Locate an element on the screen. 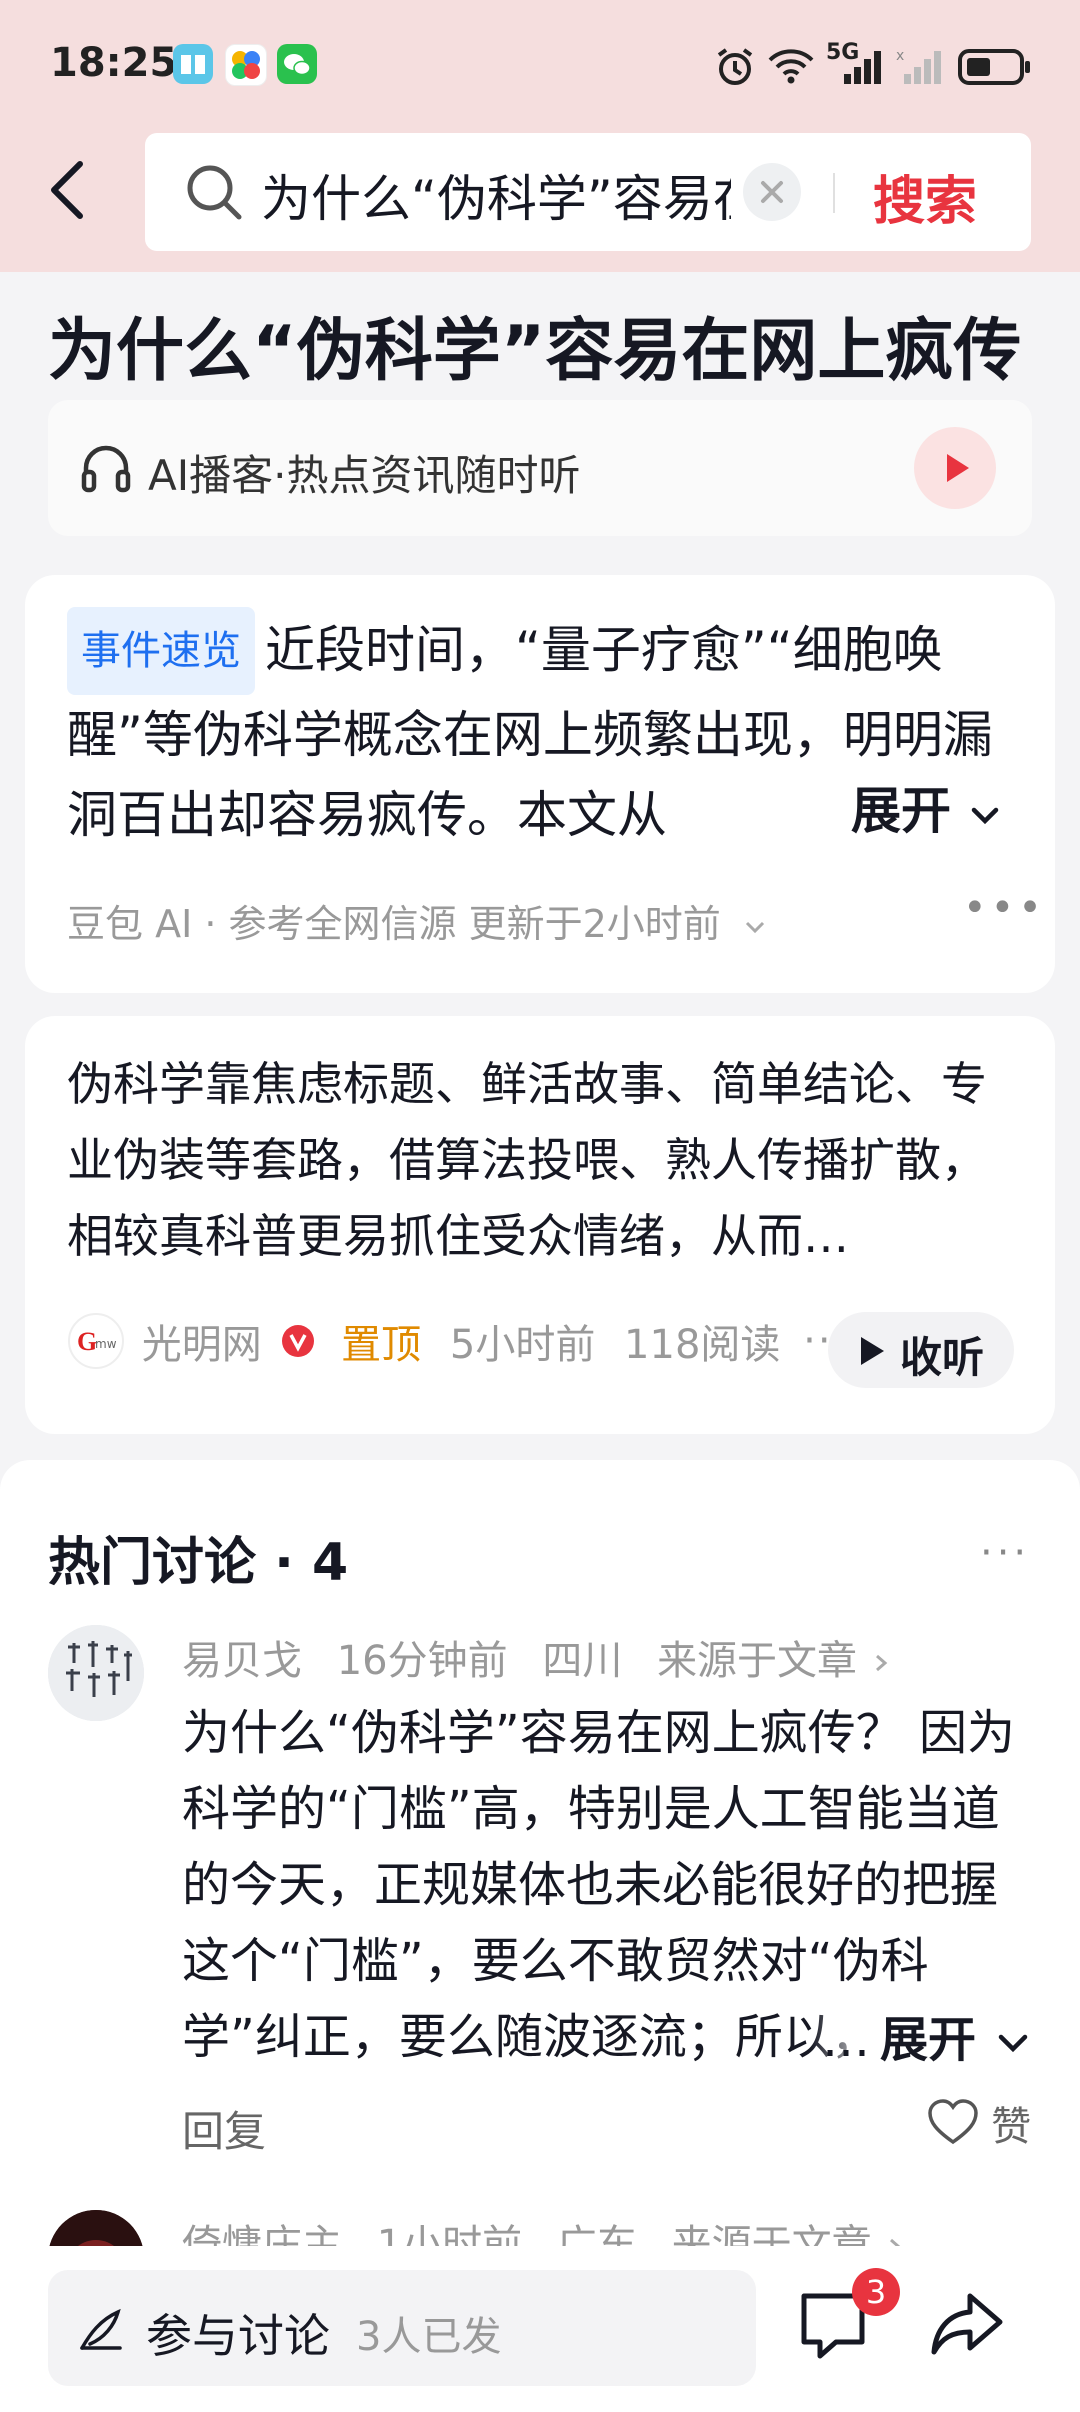 The image size is (1080, 2412). ai-podcast-bar: AI播客·热点资讯随时听 is located at coordinates (540, 468).